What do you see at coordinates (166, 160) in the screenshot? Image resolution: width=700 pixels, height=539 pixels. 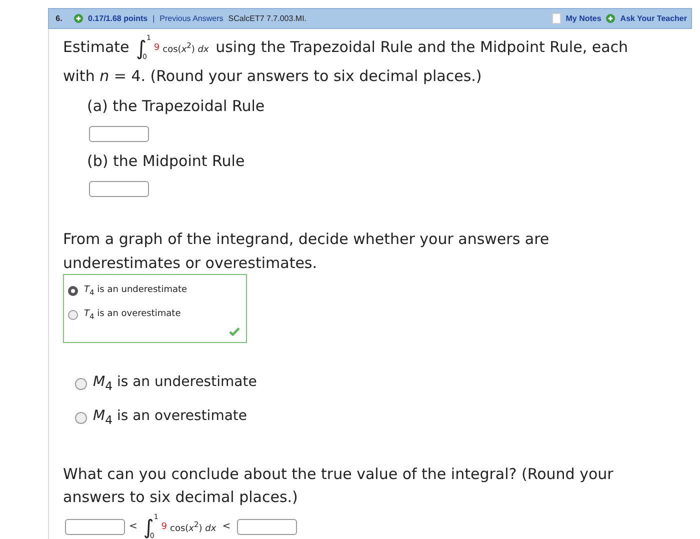 I see `part-label: (b) the Midpoint Rule` at bounding box center [166, 160].